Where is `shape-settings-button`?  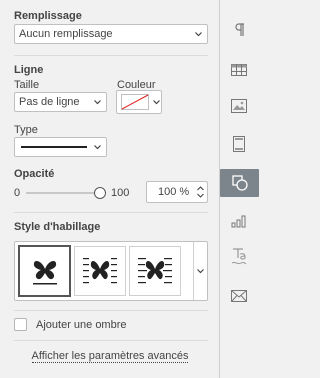 shape-settings-button is located at coordinates (239, 183).